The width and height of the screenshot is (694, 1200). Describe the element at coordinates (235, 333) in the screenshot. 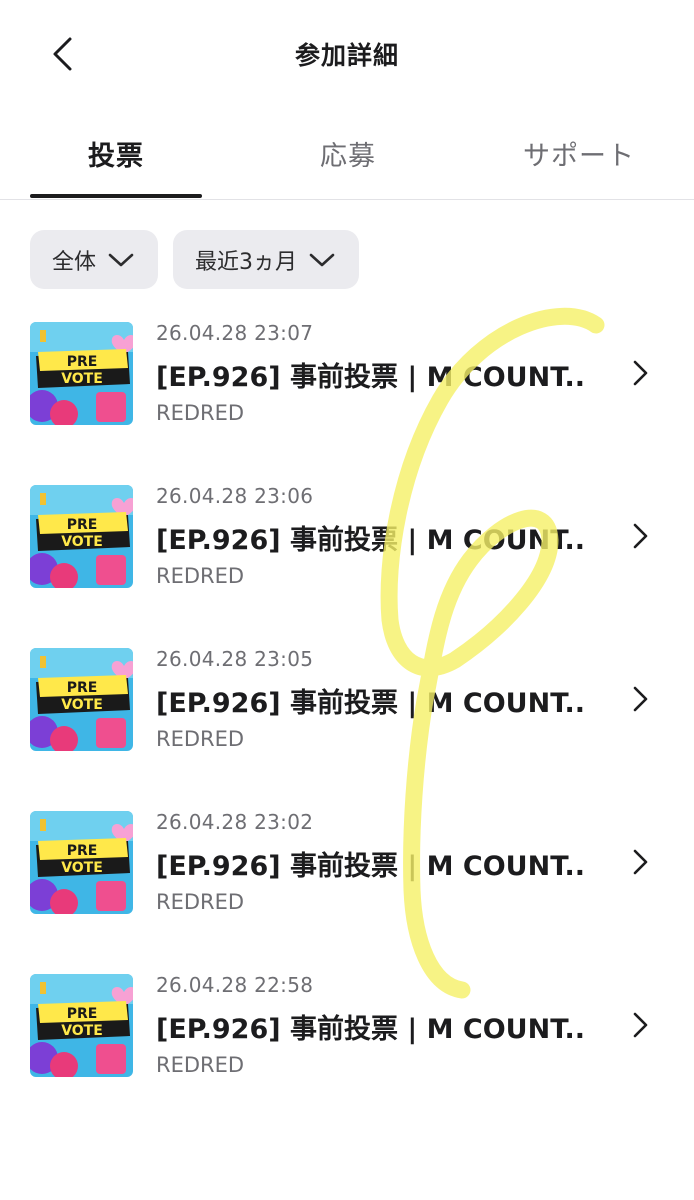

I see `item-date: 26.04.28 23:07` at that location.